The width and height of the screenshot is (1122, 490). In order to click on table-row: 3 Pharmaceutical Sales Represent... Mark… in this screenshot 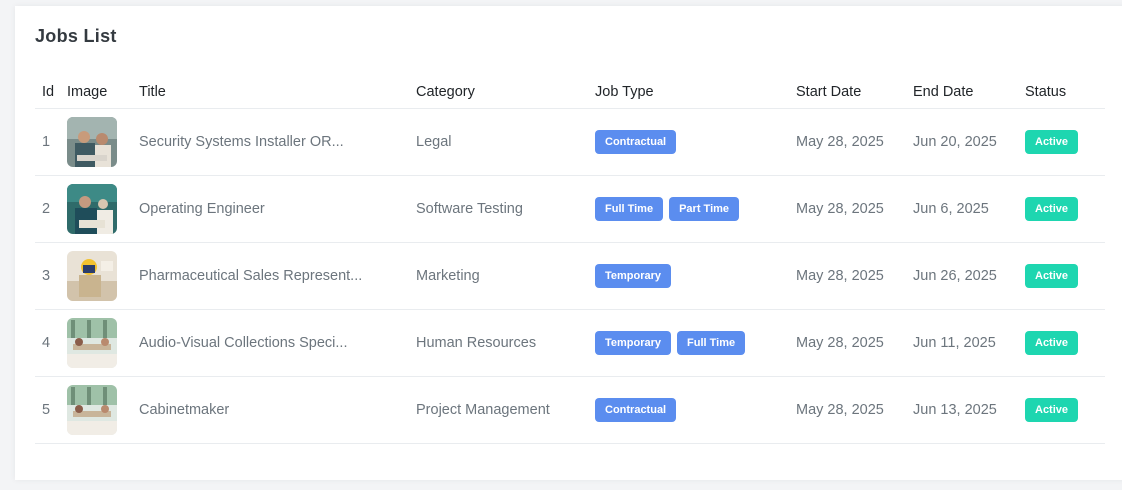, I will do `click(570, 276)`.